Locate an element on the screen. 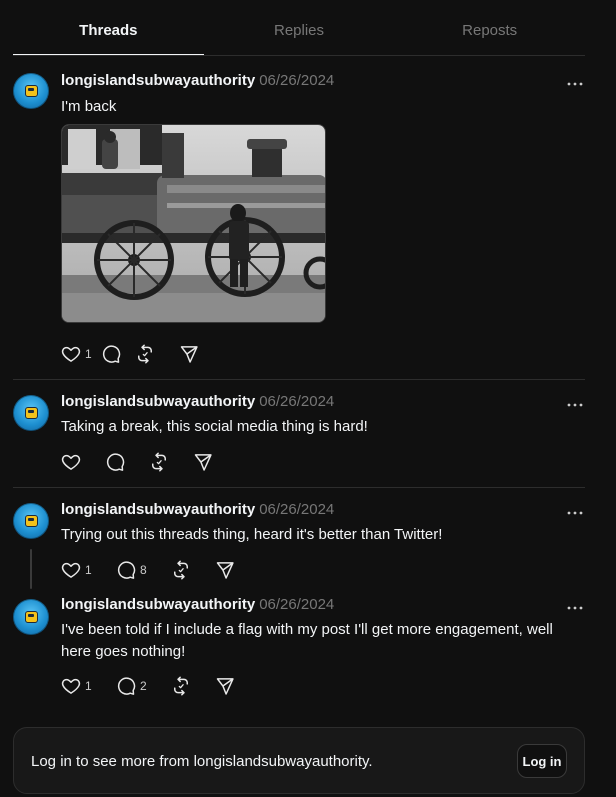 The image size is (616, 797). thread-connector-line is located at coordinates (31, 569).